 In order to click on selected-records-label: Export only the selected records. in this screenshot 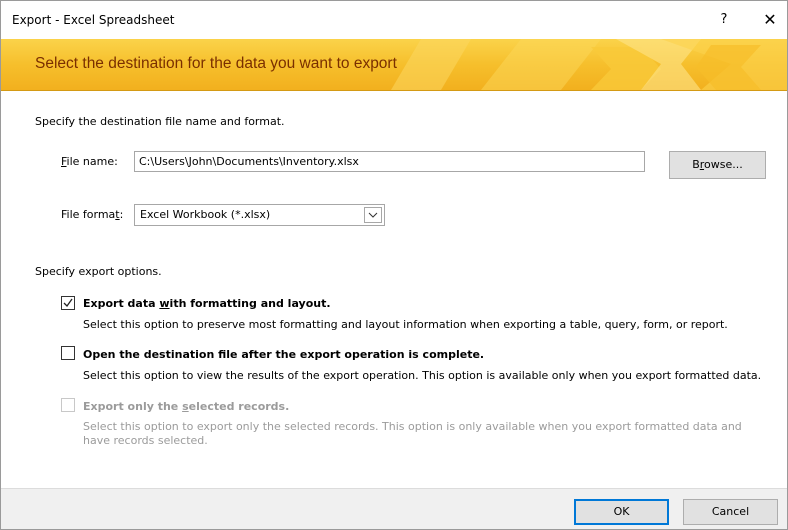, I will do `click(186, 406)`.